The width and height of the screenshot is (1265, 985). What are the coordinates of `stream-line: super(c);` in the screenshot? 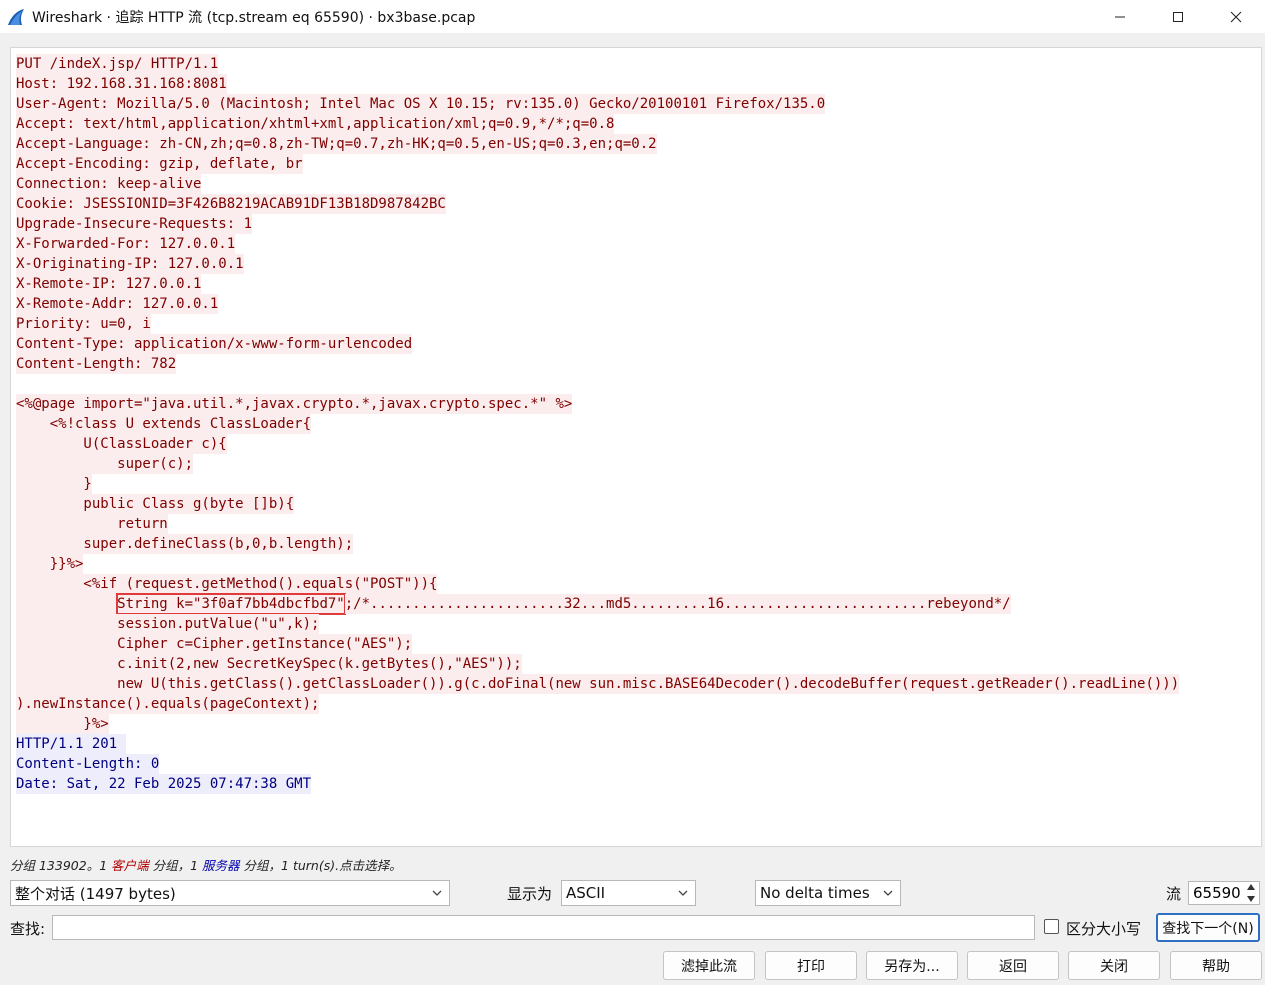 It's located at (597, 464).